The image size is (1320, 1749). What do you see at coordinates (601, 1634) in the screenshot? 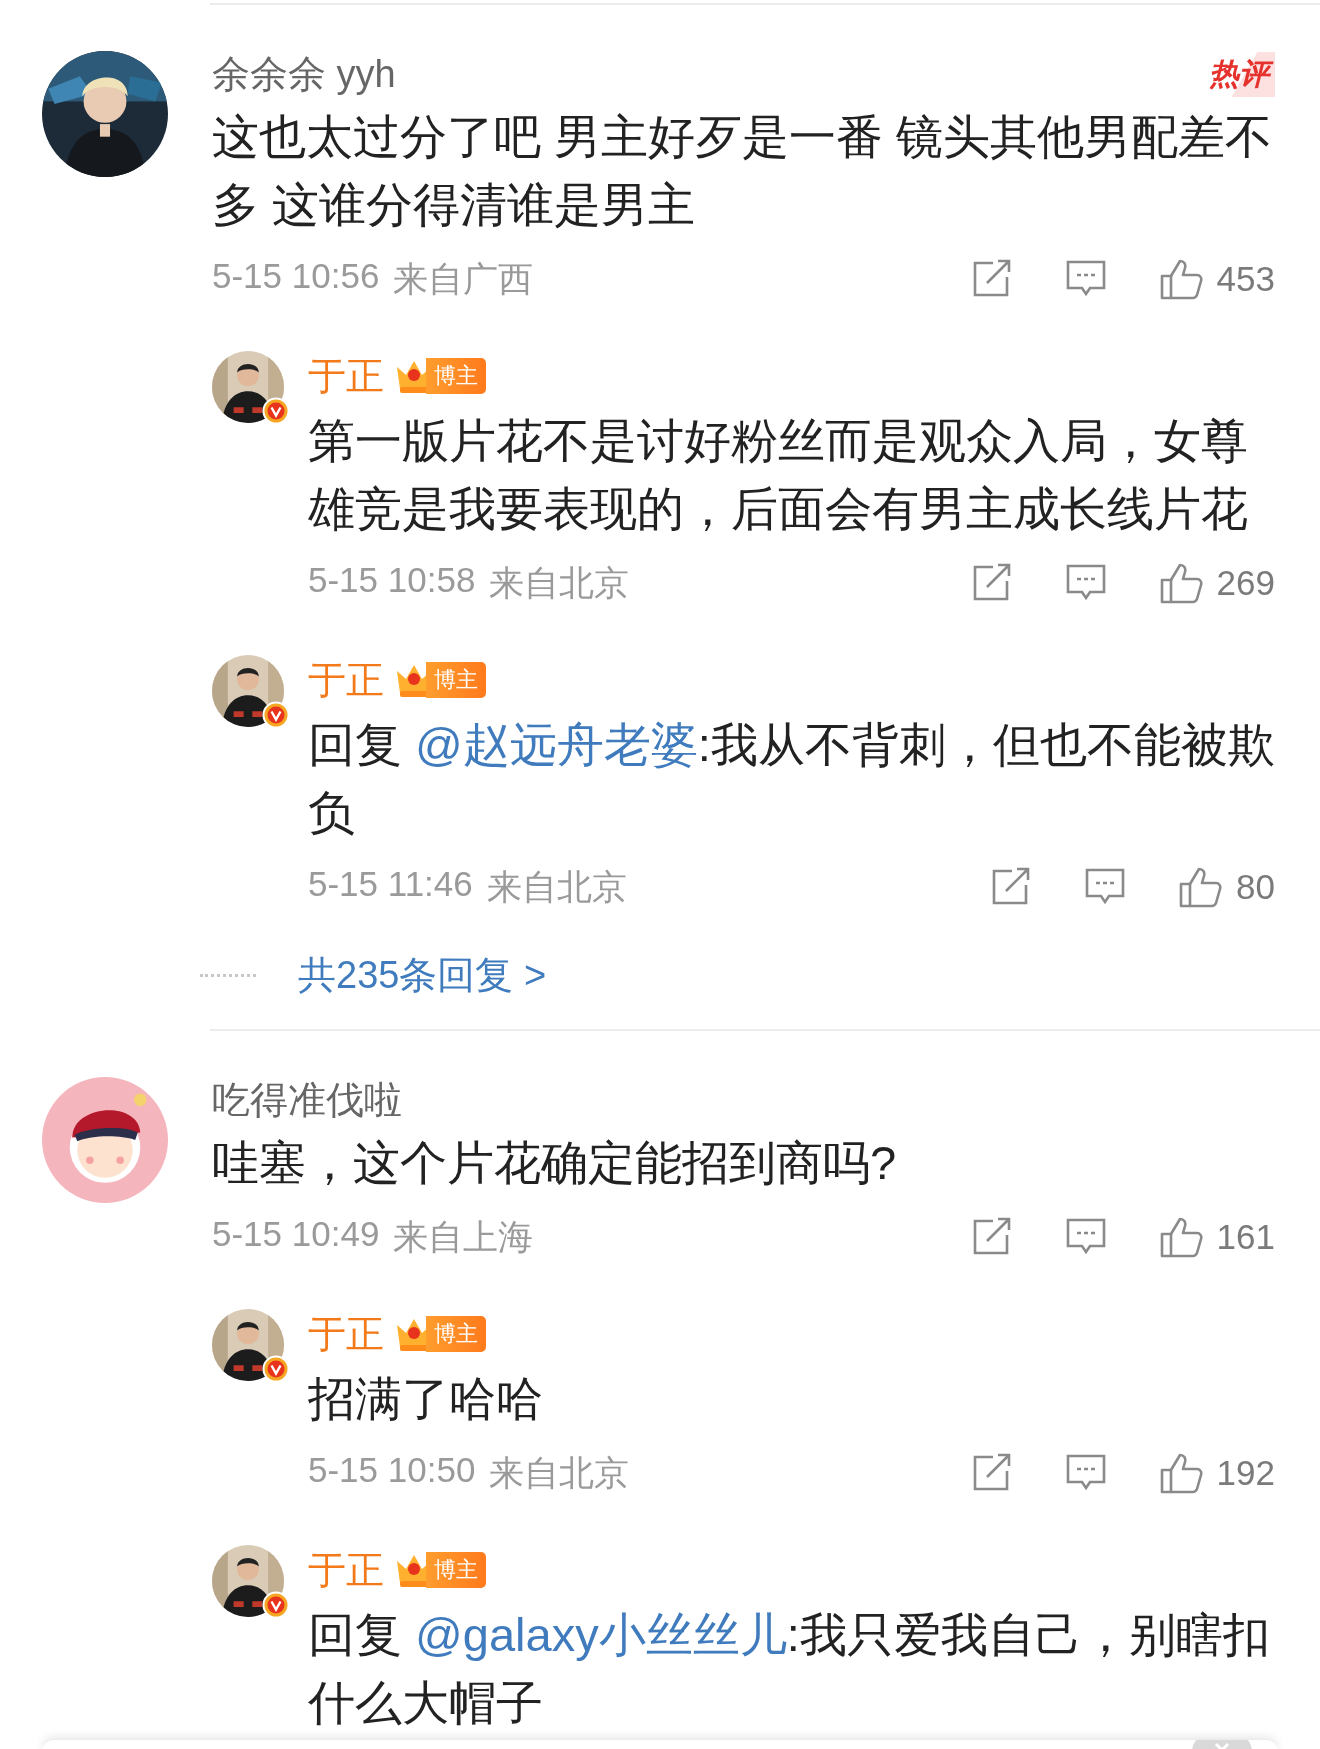
I see `mention-link: @galaxy小丝丝儿` at bounding box center [601, 1634].